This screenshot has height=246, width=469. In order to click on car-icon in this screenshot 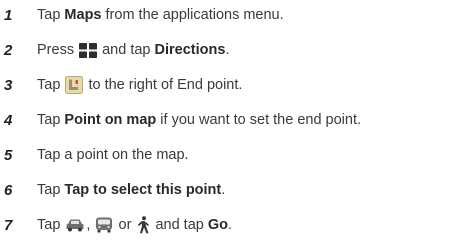, I will do `click(75, 225)`.